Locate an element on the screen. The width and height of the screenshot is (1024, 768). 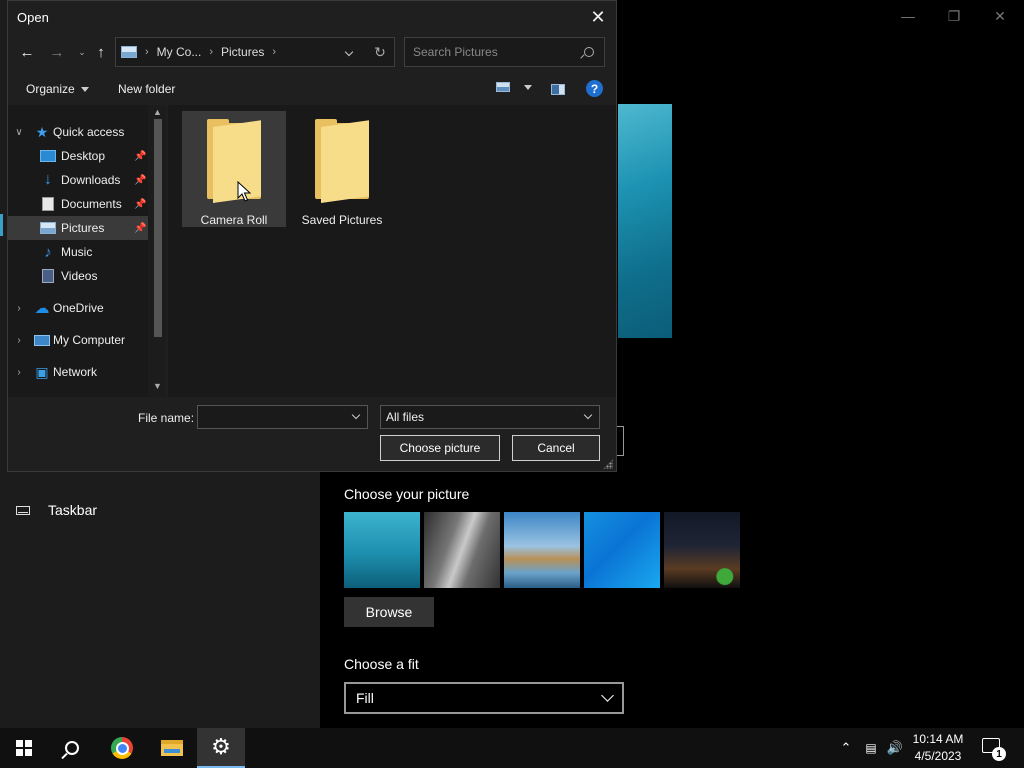
nav-item-onedrive: › ☁ OneDrive is located at coordinates (78, 308).